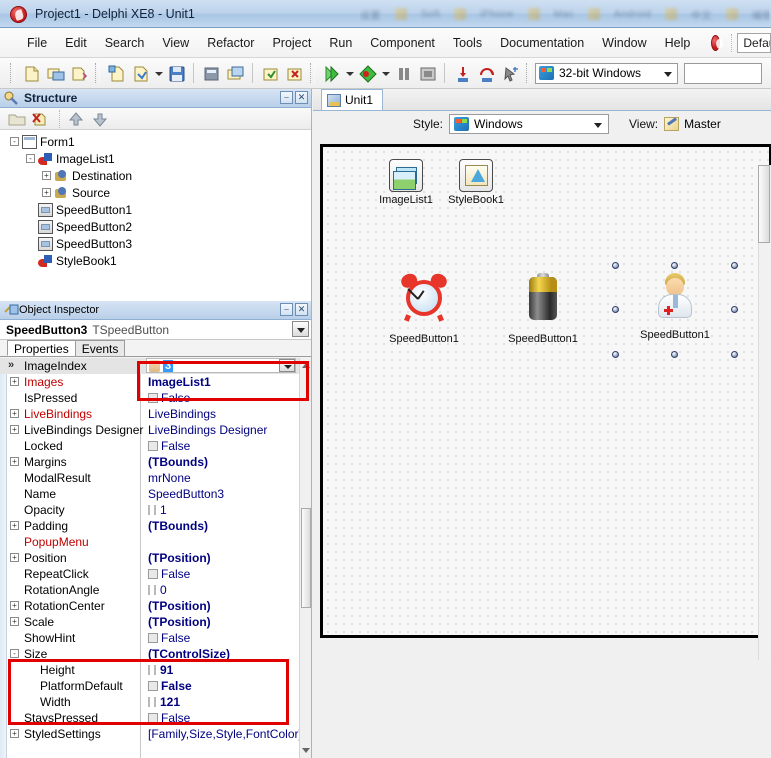 This screenshot has width=771, height=758. I want to click on property-row-popupmenu: PopupMenu, so click(155, 542).